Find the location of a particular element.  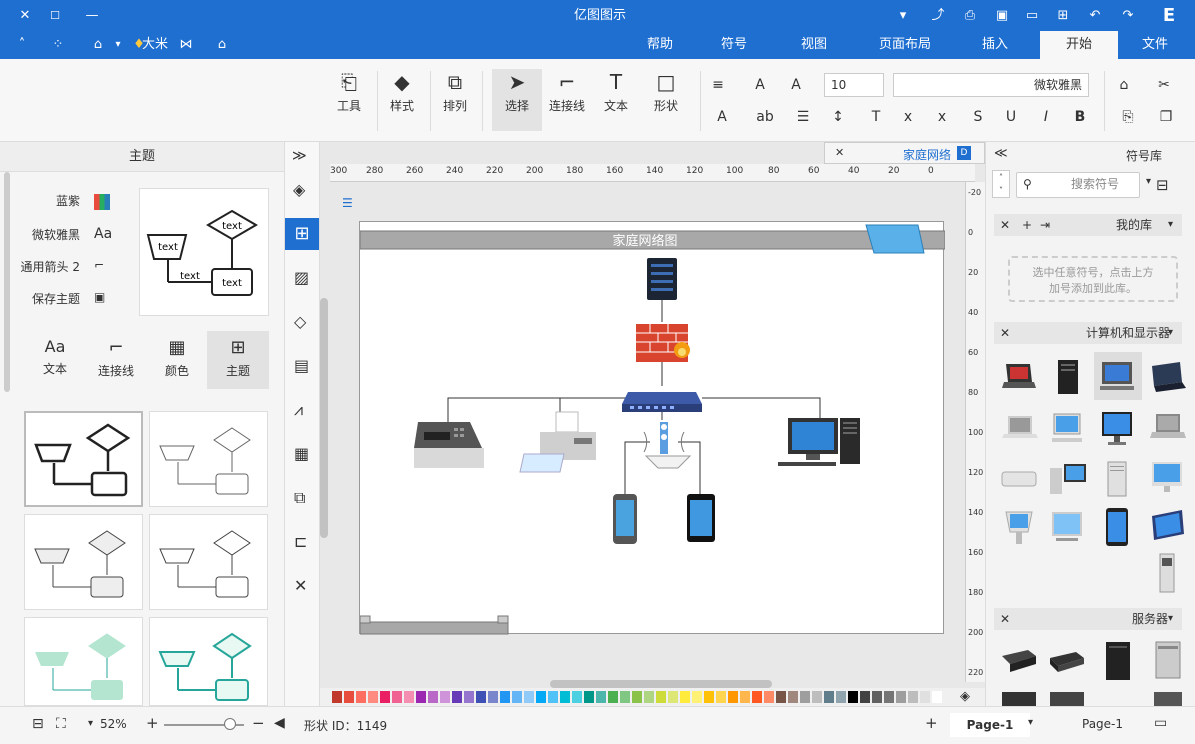

printer-icon is located at coordinates (557, 442).